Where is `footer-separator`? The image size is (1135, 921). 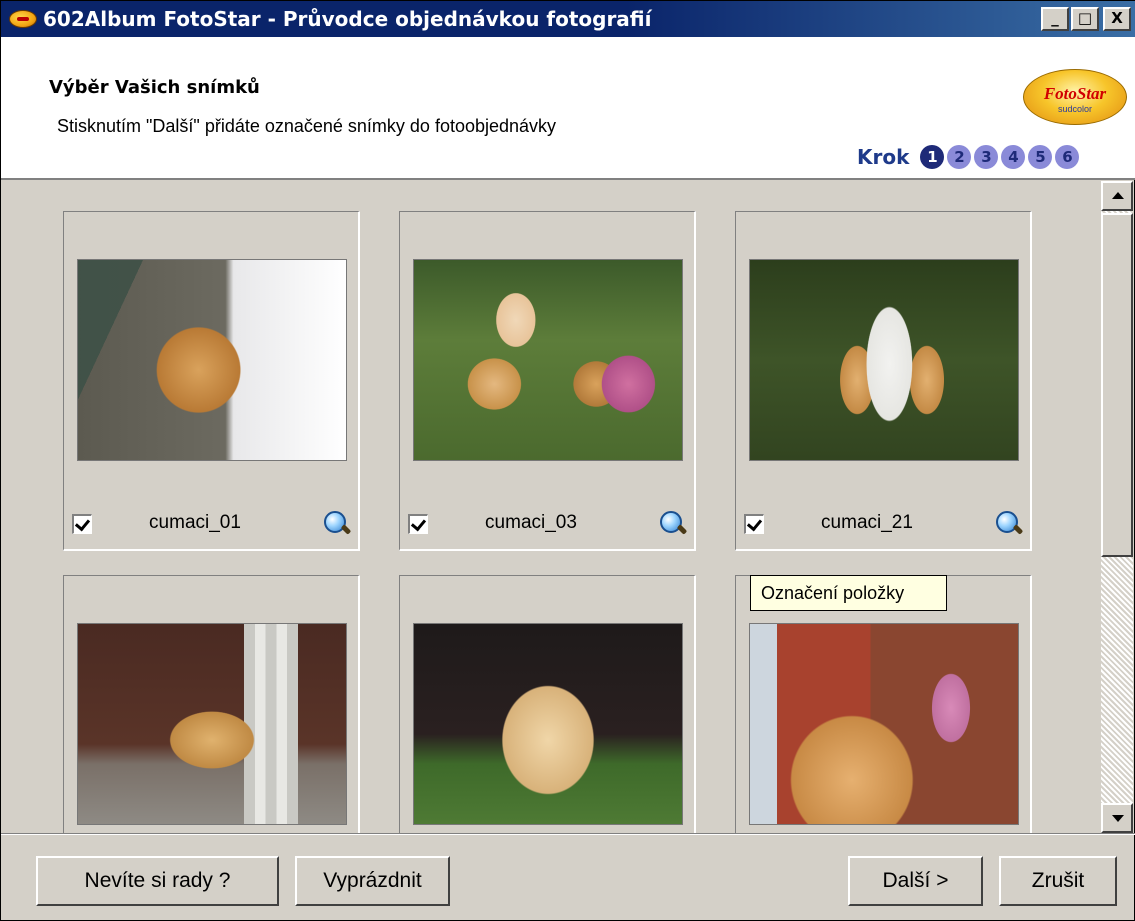 footer-separator is located at coordinates (568, 834).